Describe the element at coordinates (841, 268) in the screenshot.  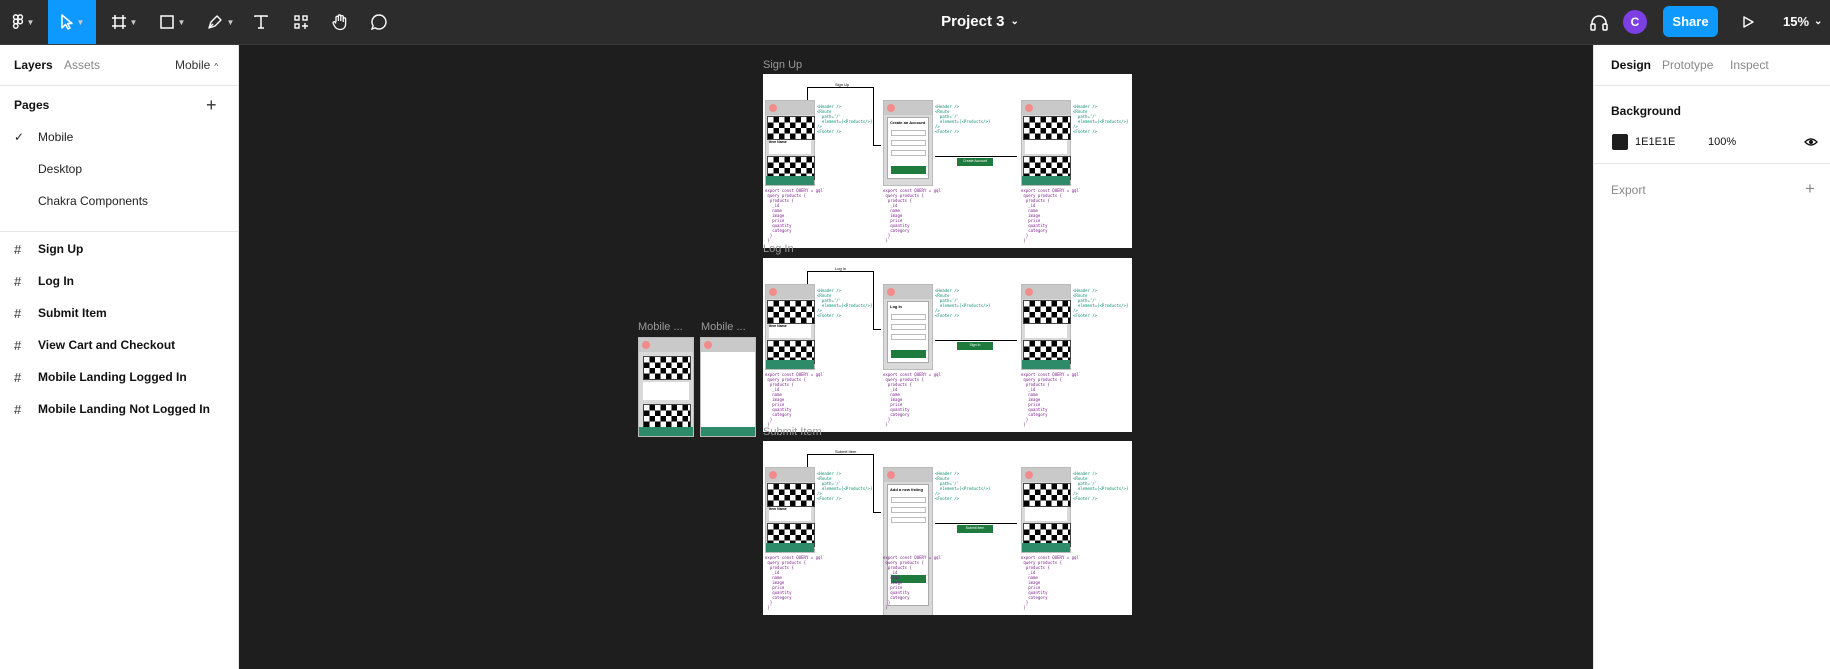
I see `flow-label: Log In` at that location.